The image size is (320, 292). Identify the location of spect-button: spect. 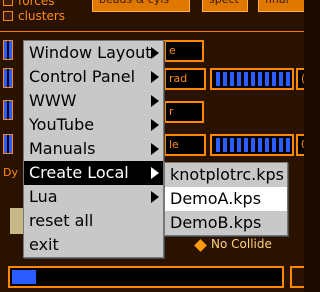
(225, 6).